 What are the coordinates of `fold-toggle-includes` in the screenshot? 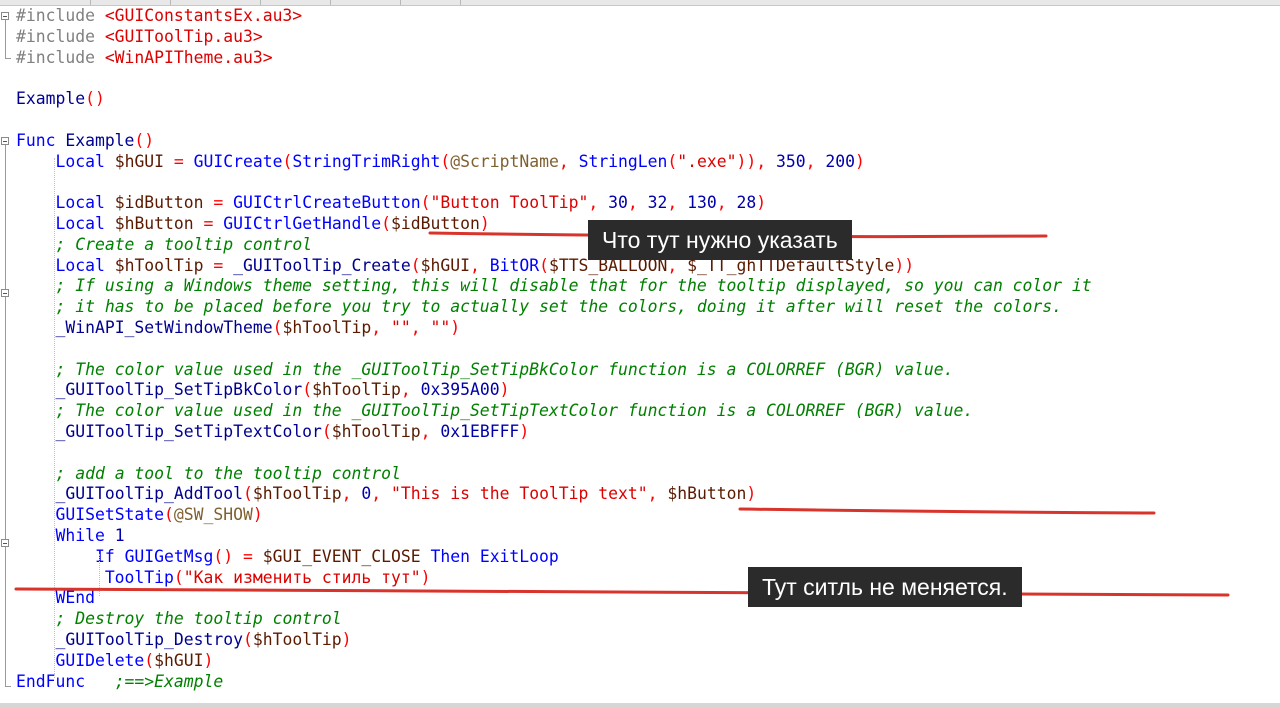 It's located at (5, 16).